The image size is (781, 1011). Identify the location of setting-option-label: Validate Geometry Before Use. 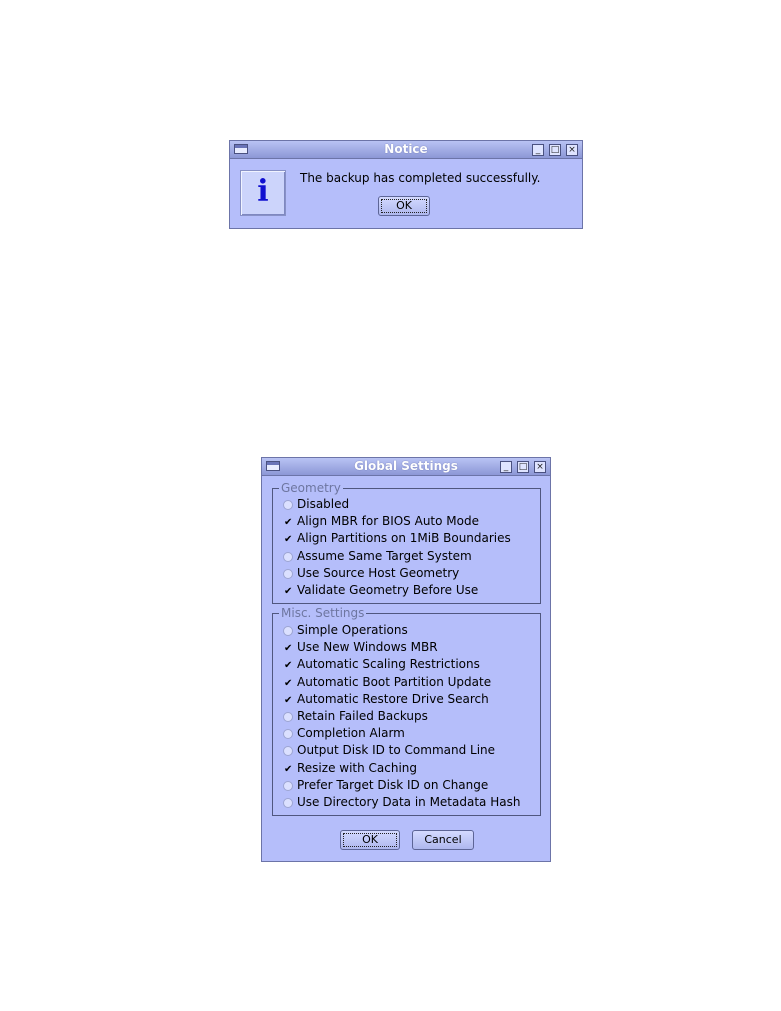
(388, 590).